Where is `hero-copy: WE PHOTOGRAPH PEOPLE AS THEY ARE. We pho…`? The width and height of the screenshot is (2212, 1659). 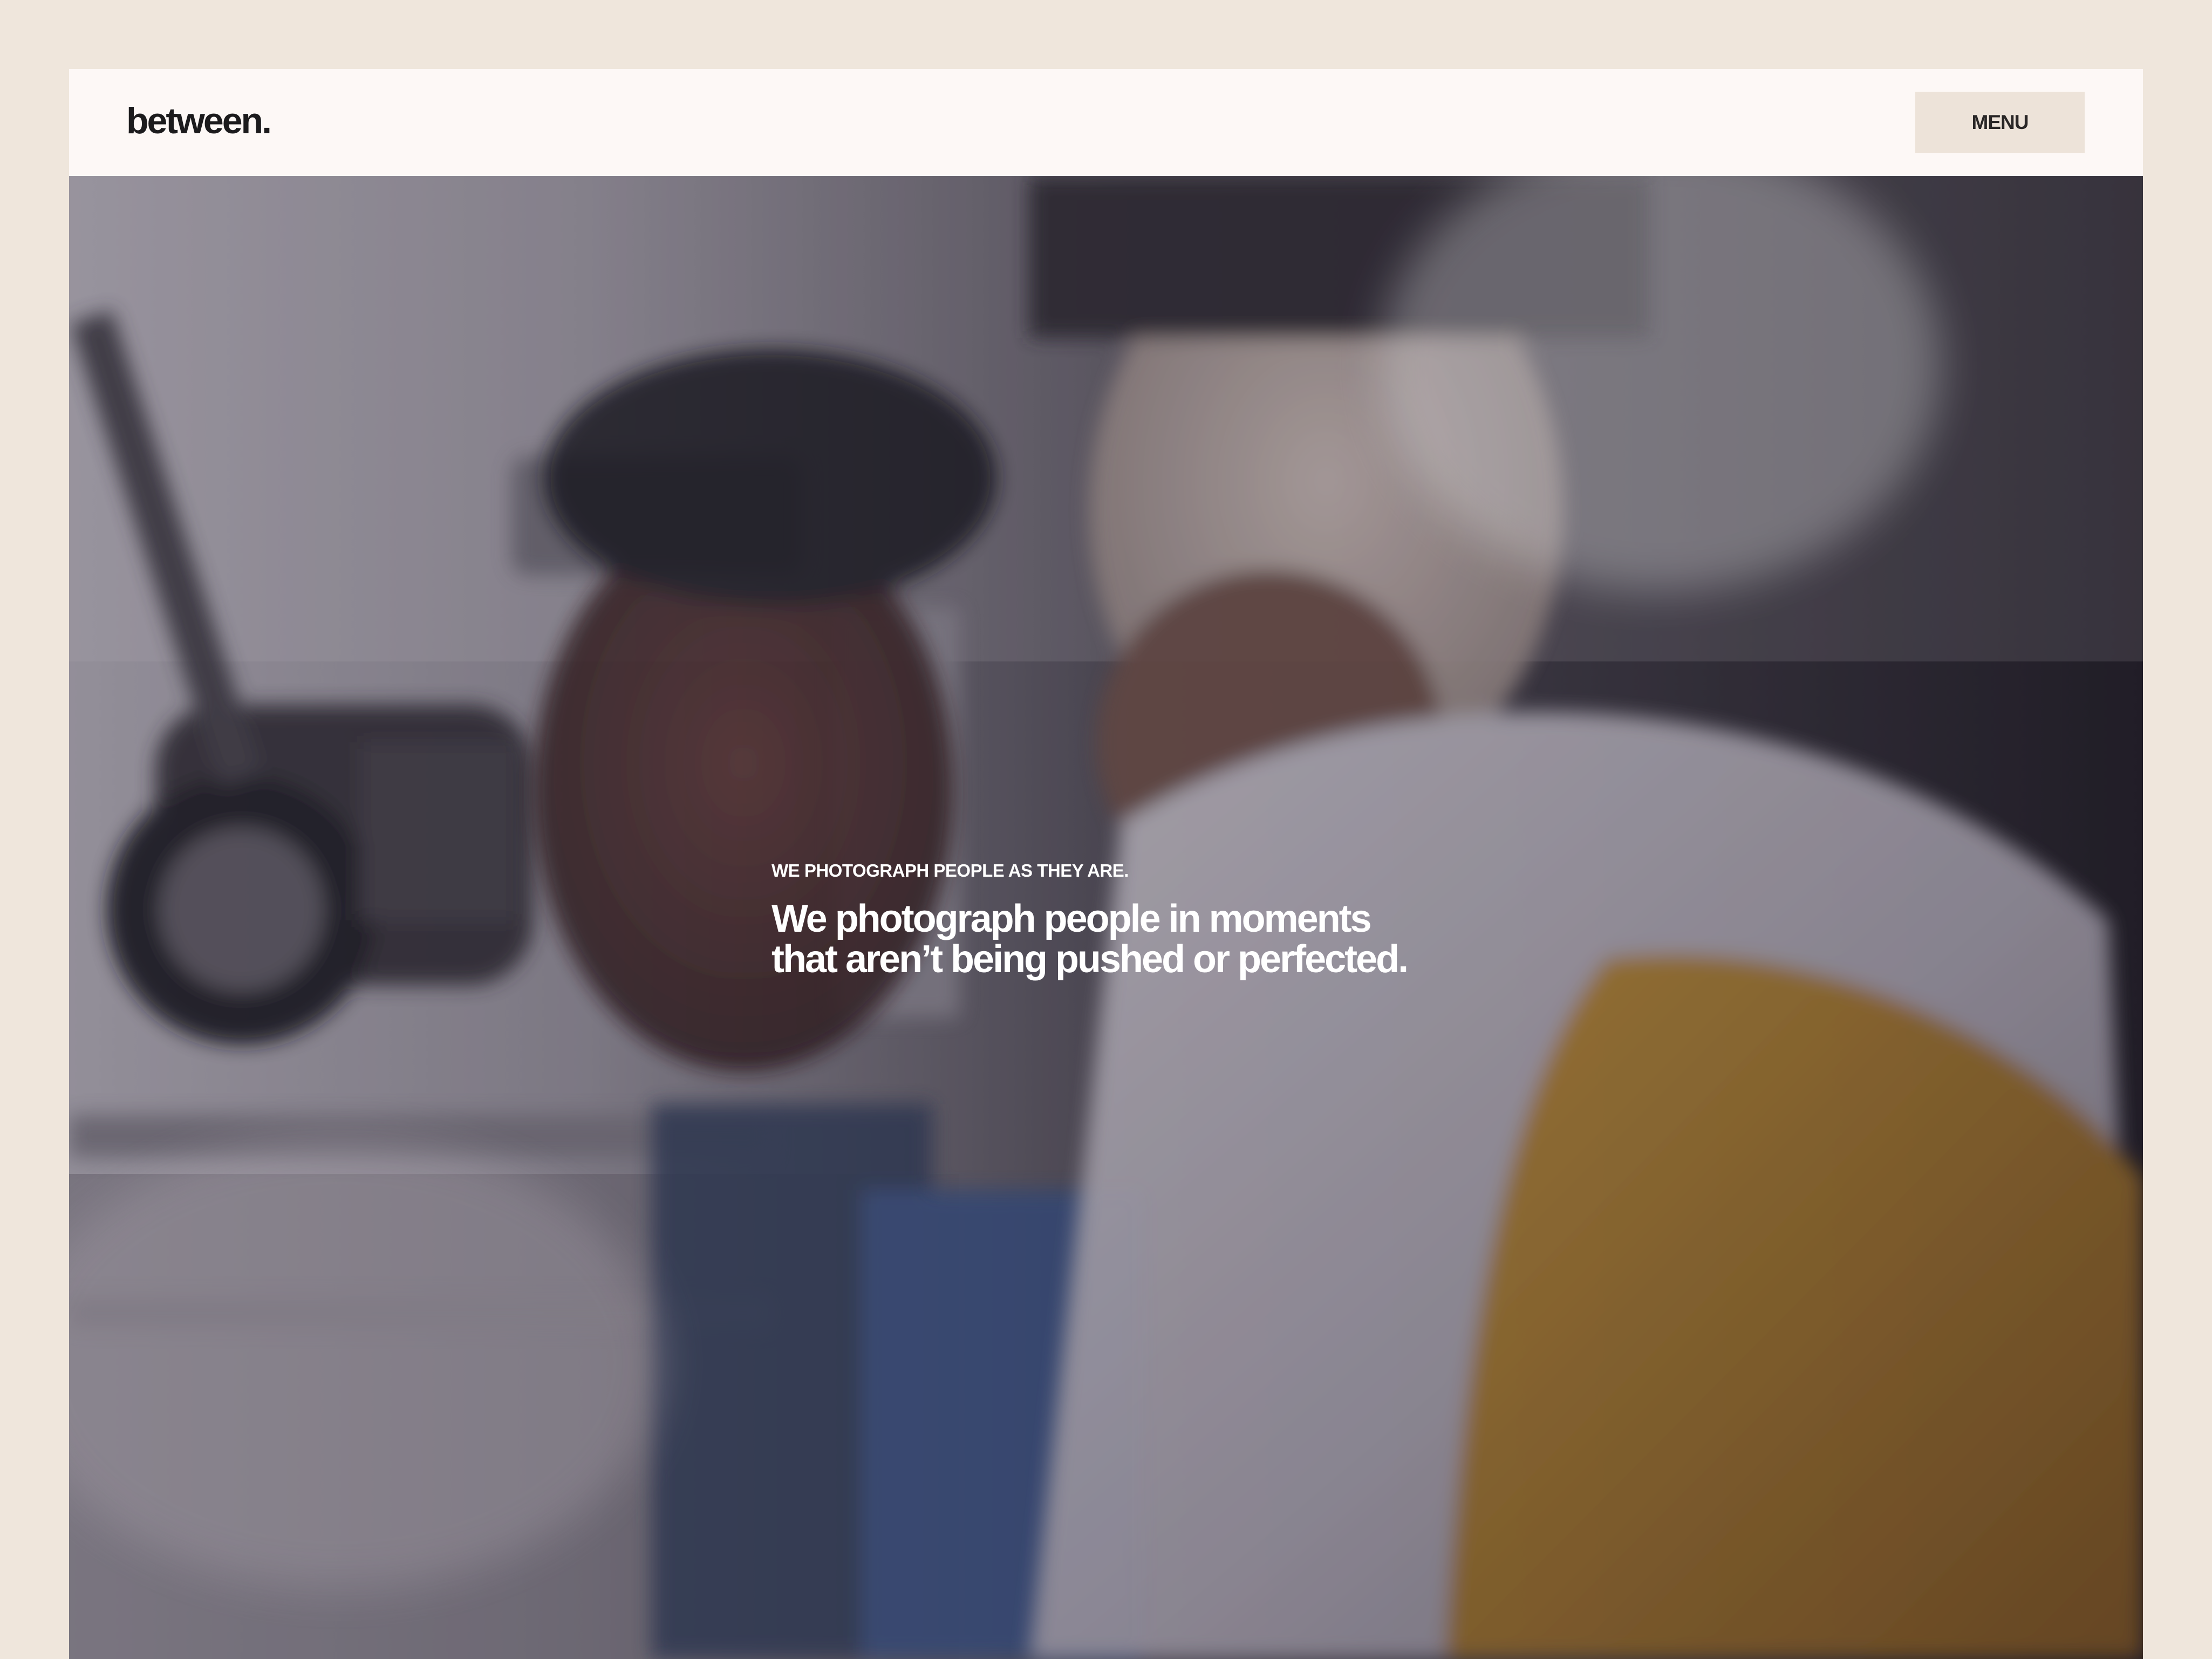
hero-copy: WE PHOTOGRAPH PEOPLE AS THEY ARE. We pho… is located at coordinates (1177, 920).